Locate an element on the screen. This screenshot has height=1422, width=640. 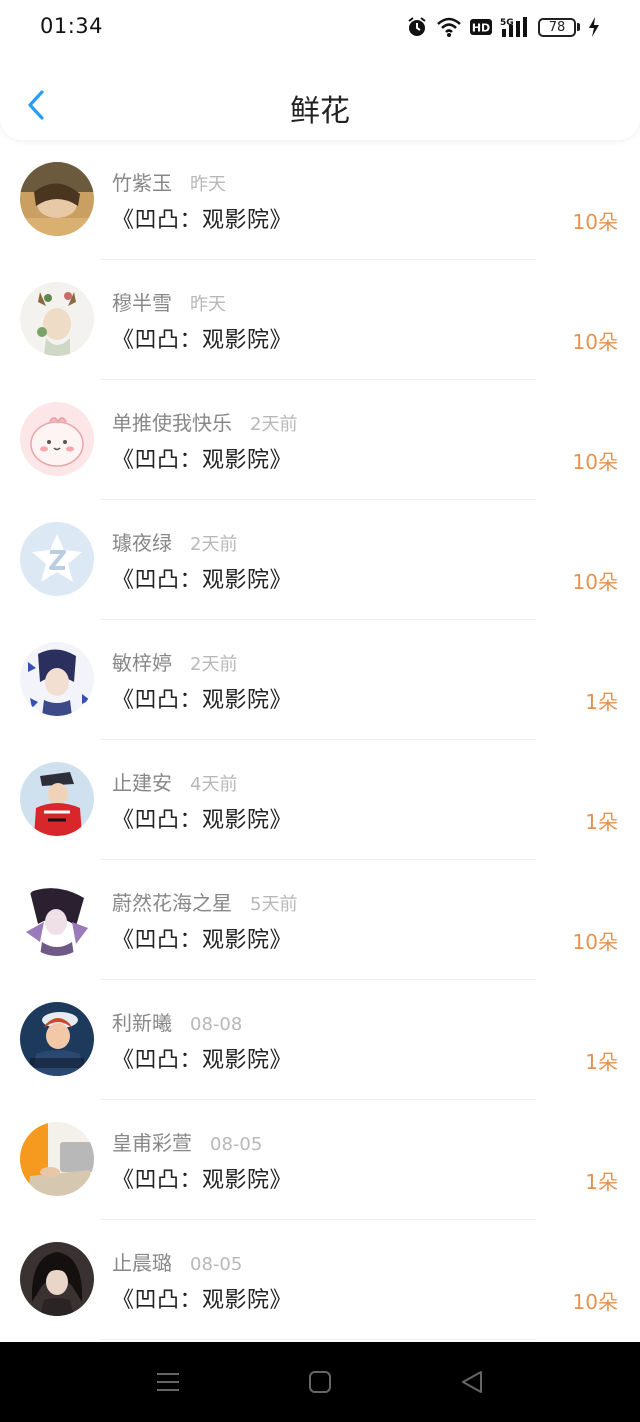
battery-icon: 78 is located at coordinates (559, 27).